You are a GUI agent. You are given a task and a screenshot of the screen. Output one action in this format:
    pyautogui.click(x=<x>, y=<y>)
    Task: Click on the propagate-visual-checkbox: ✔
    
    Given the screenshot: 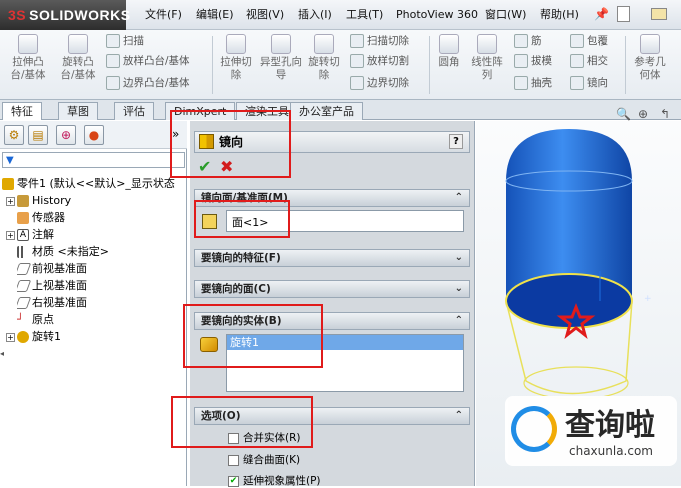 What is the action you would take?
    pyautogui.click(x=233, y=481)
    